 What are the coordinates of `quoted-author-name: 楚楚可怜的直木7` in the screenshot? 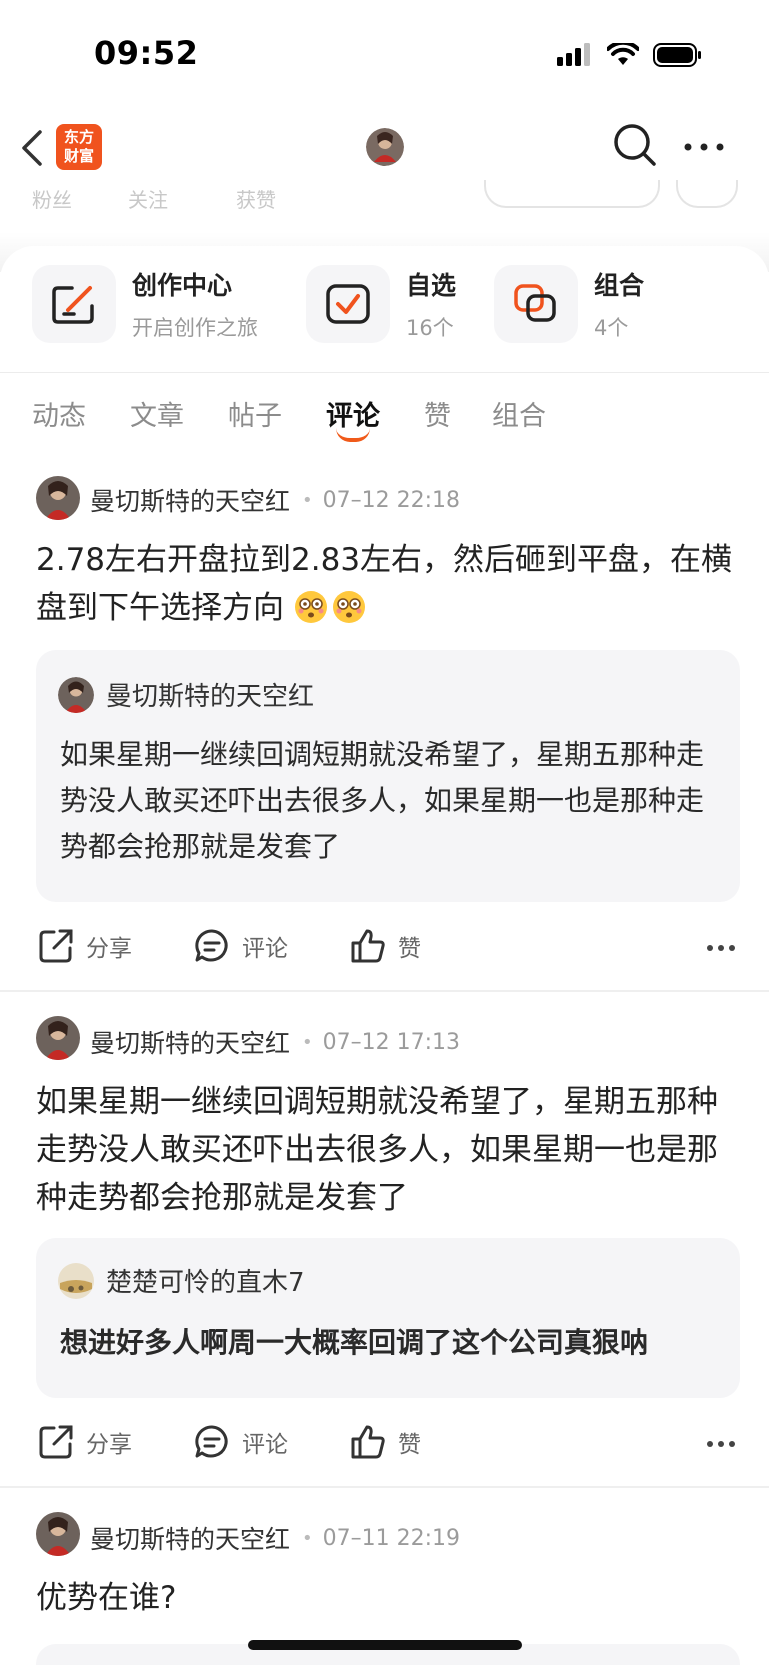 It's located at (205, 1283).